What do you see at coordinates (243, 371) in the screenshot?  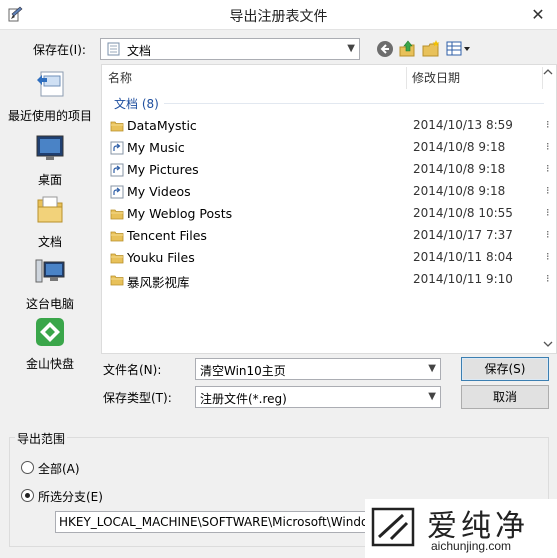 I see `filename-value: 清空Win10主页` at bounding box center [243, 371].